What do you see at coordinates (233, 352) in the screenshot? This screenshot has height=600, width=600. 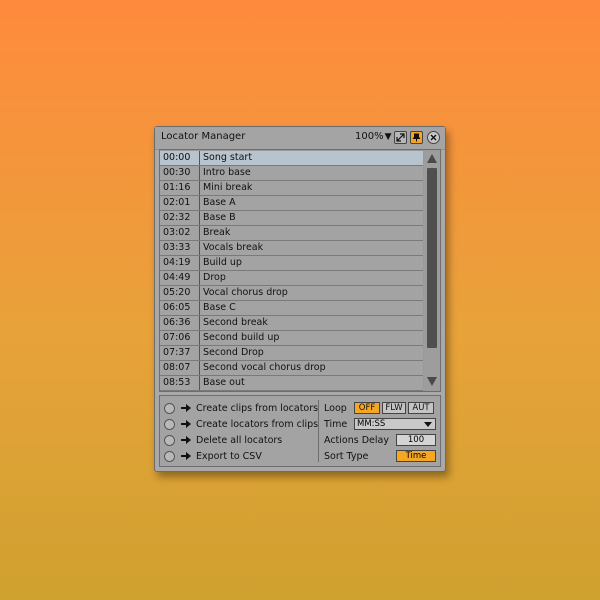 I see `locator-name: Second Drop` at bounding box center [233, 352].